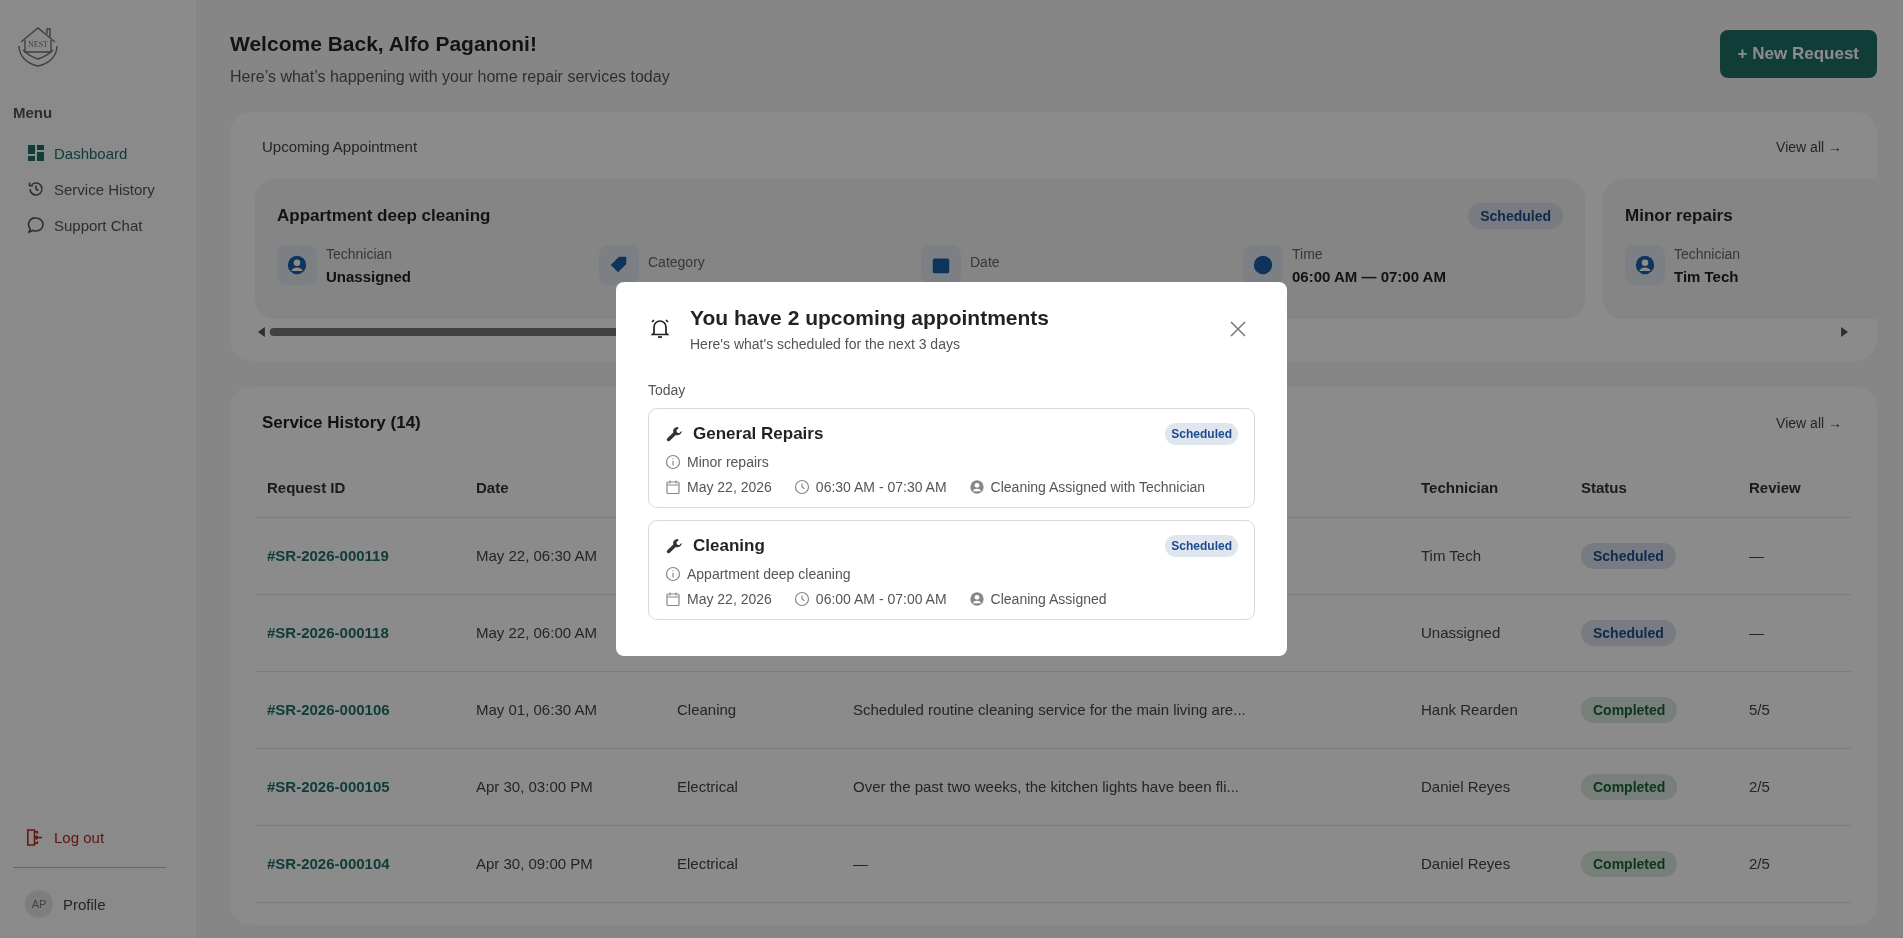 The height and width of the screenshot is (938, 1903). What do you see at coordinates (38, 45) in the screenshot?
I see `logo: NEST` at bounding box center [38, 45].